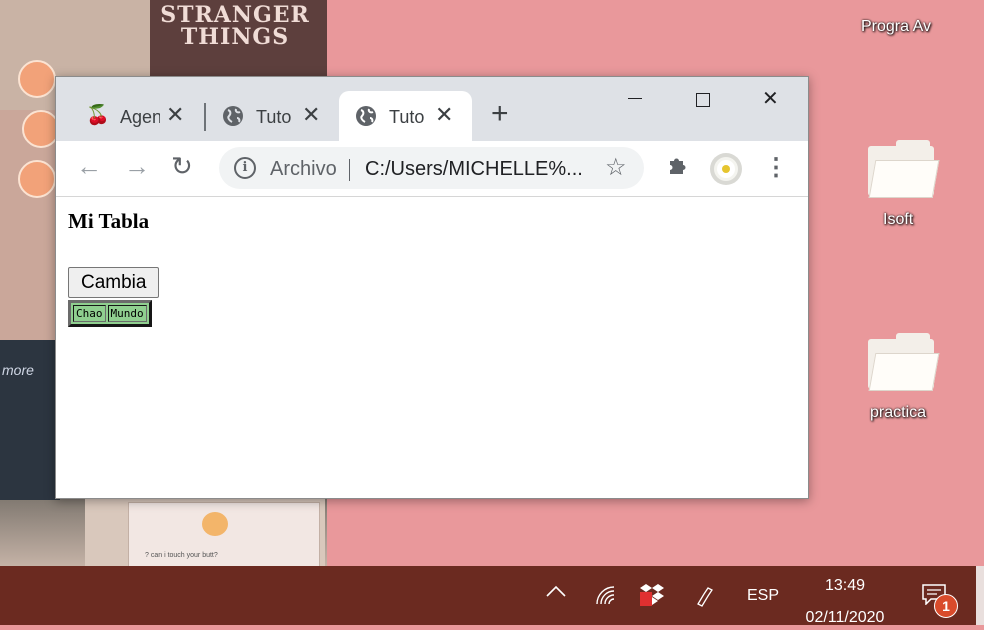 The width and height of the screenshot is (984, 630). Describe the element at coordinates (635, 98) in the screenshot. I see `minimize-icon` at that location.